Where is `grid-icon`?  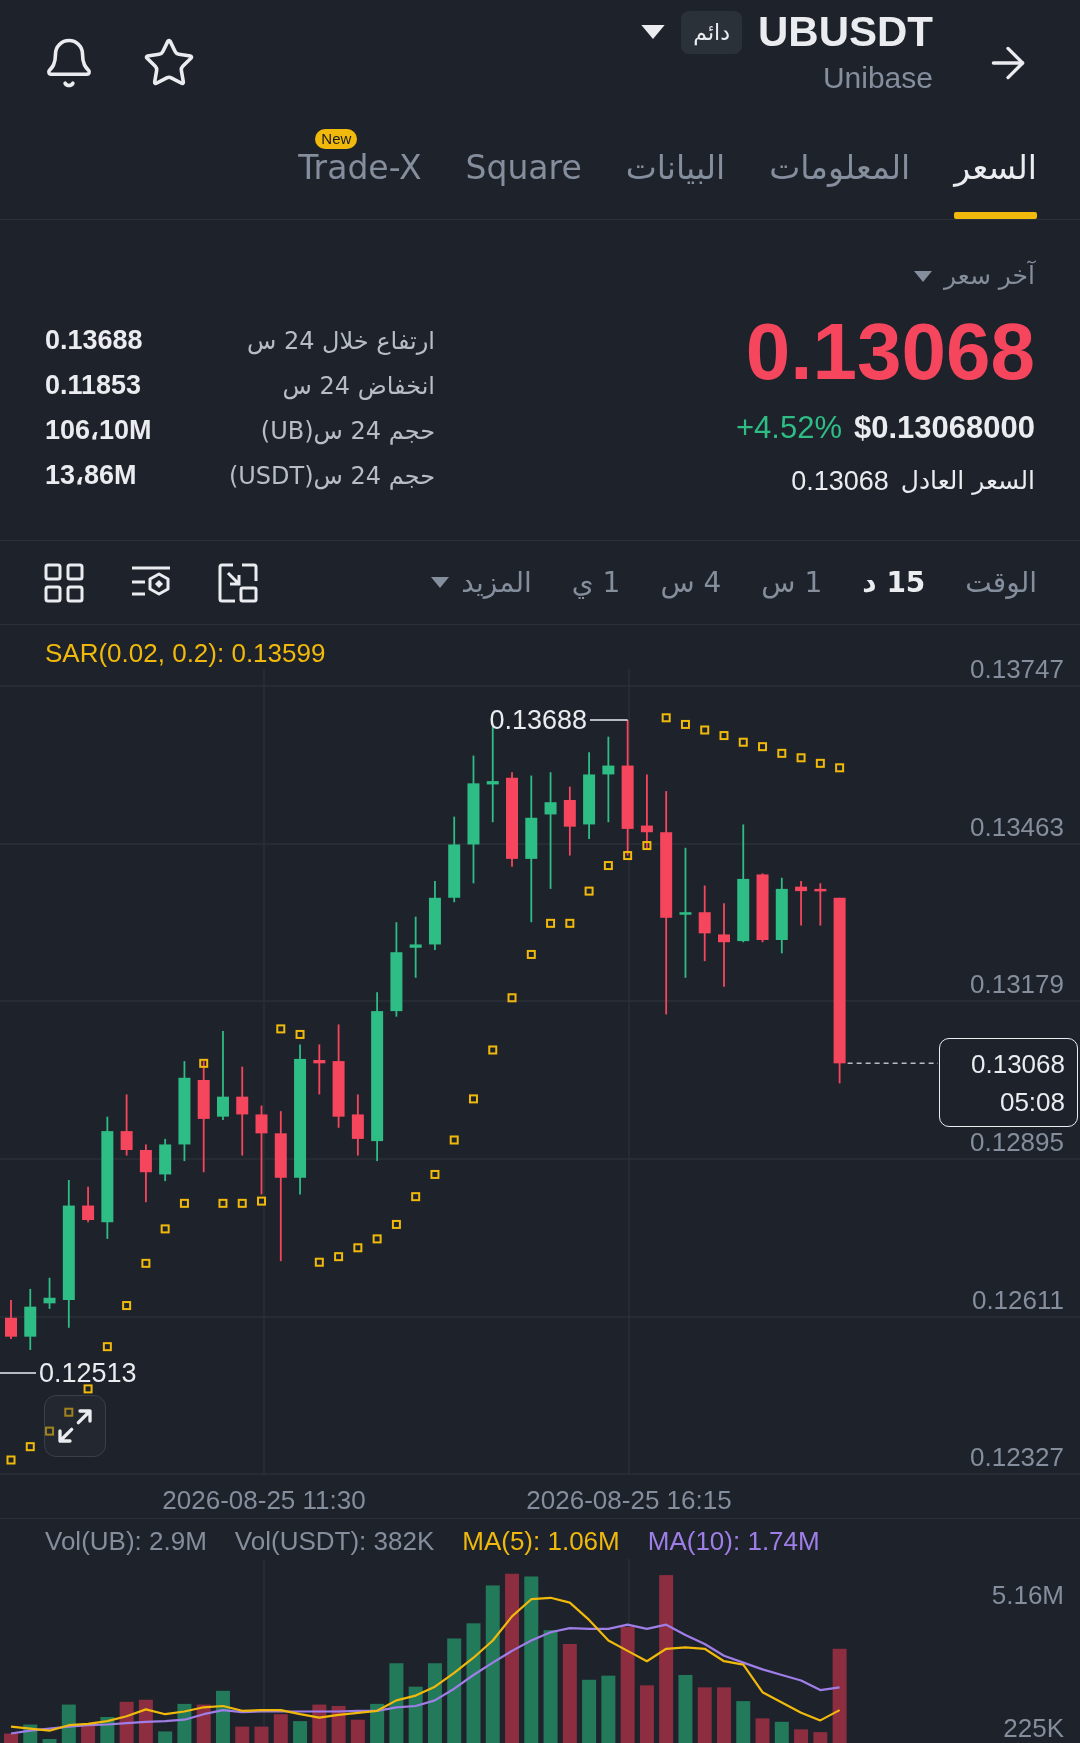 grid-icon is located at coordinates (64, 582).